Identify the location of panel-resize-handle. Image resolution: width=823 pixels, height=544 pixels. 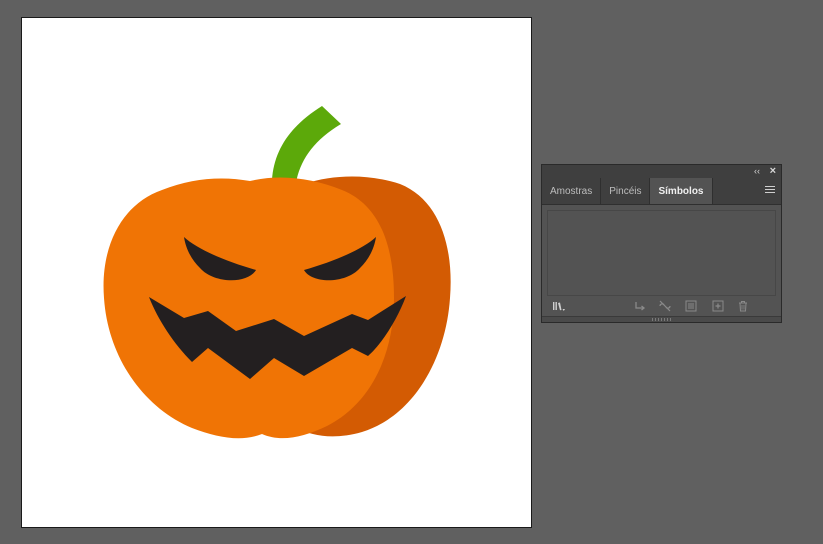
(661, 319).